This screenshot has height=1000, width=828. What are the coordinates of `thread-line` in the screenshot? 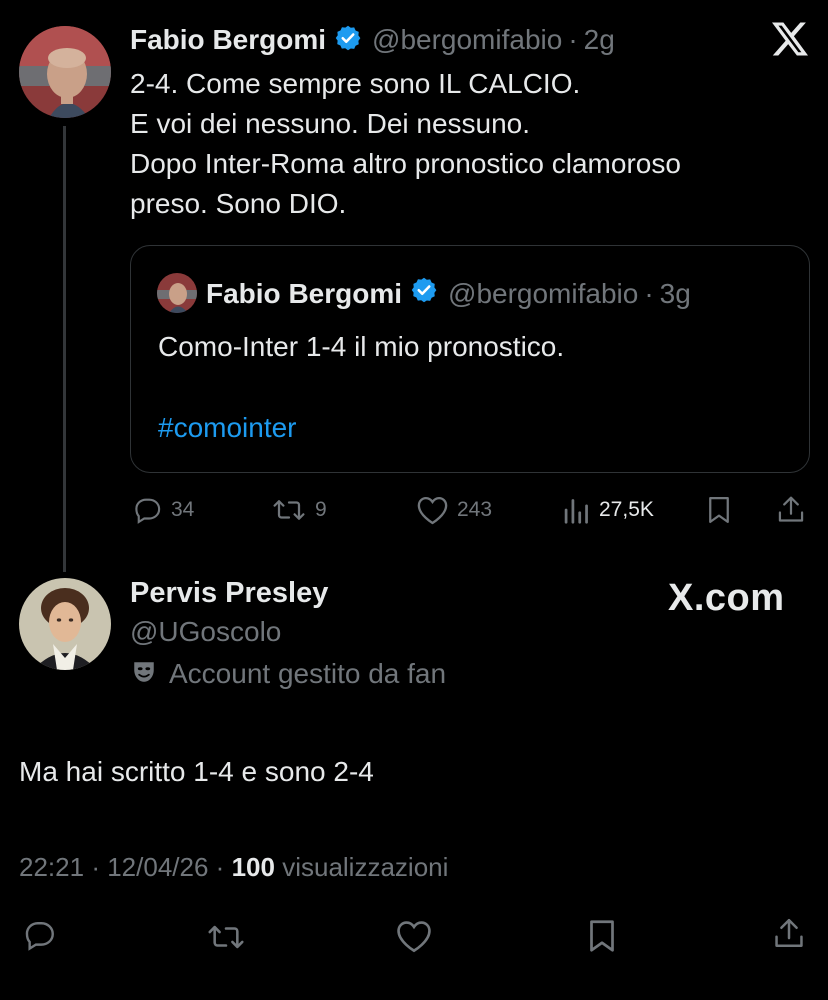 It's located at (64, 349).